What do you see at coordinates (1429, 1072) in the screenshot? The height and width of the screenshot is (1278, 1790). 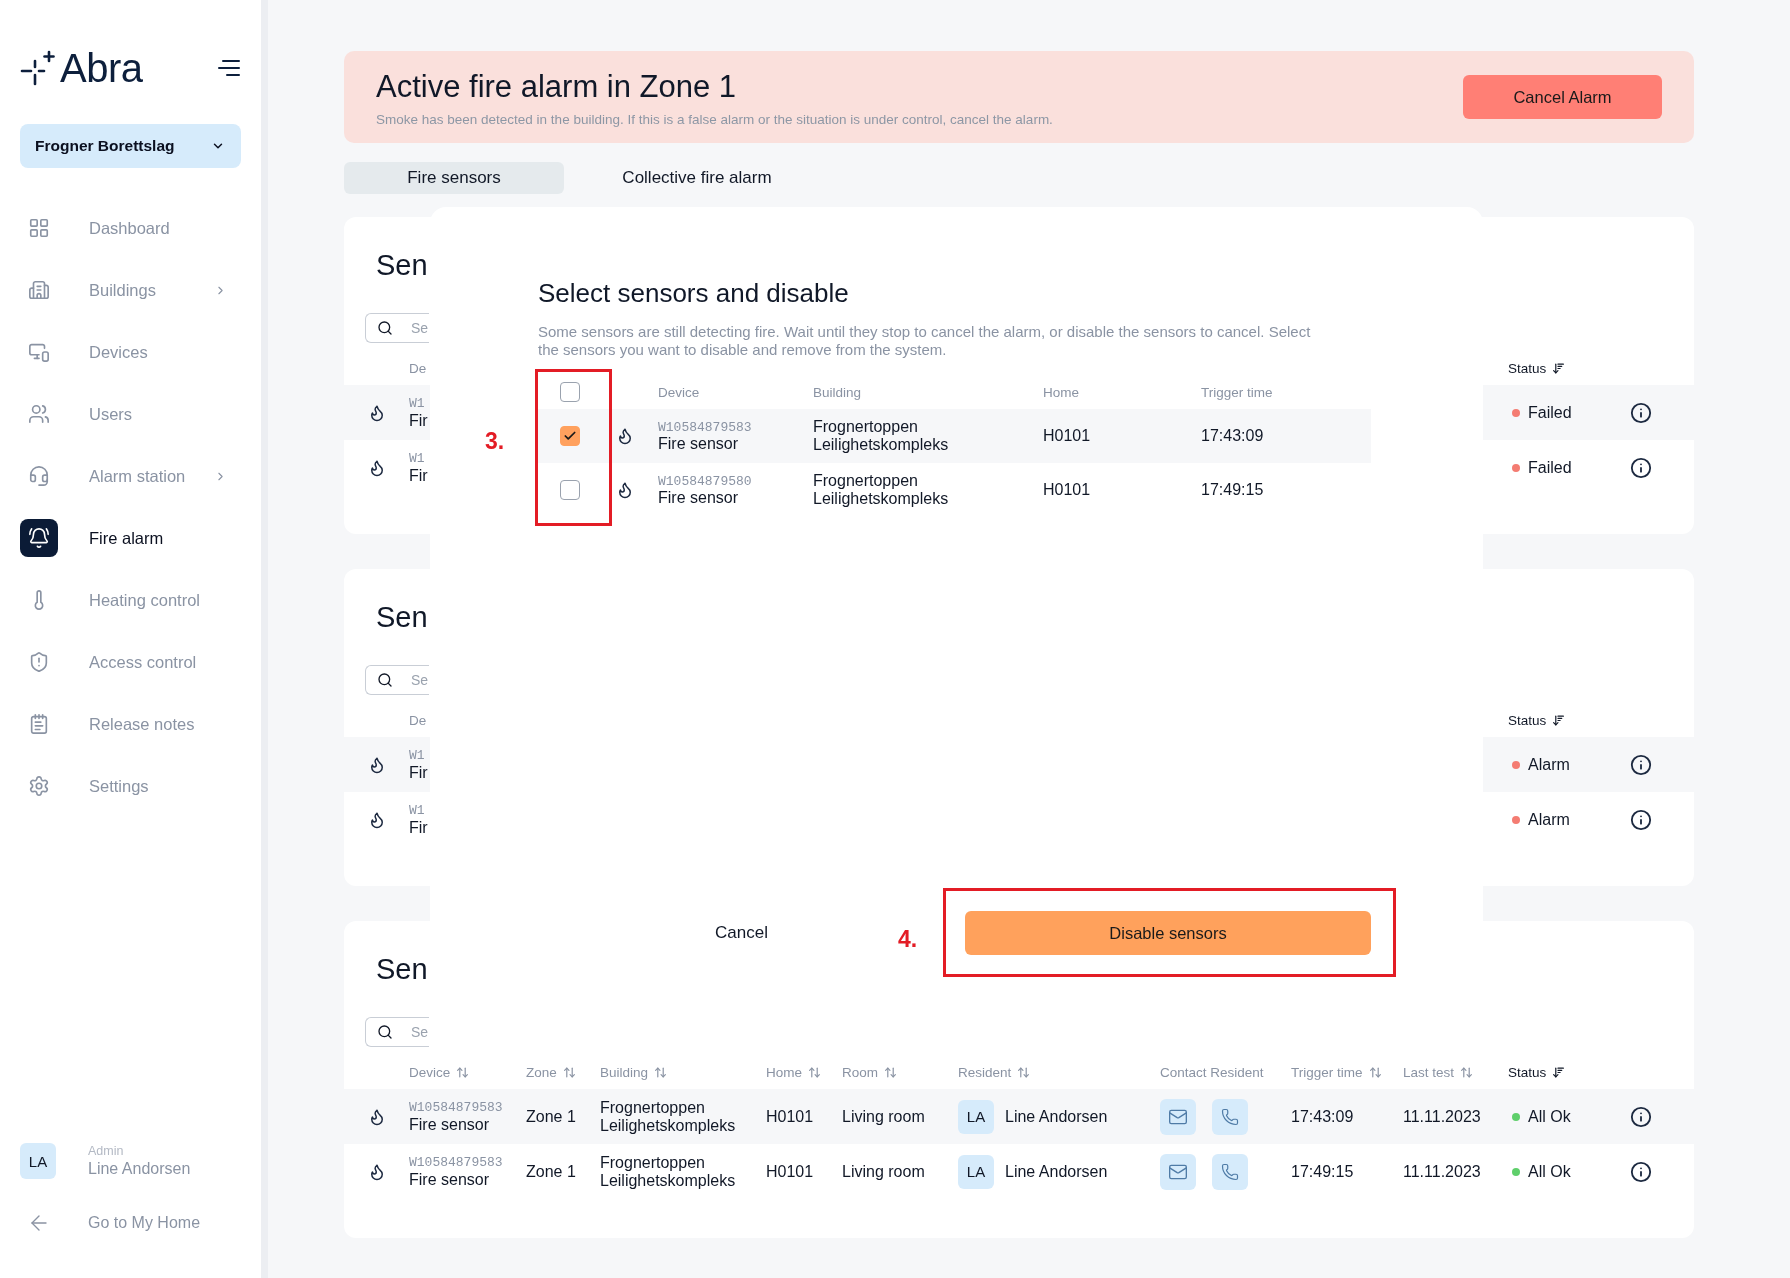 I see `column-header: Last test` at bounding box center [1429, 1072].